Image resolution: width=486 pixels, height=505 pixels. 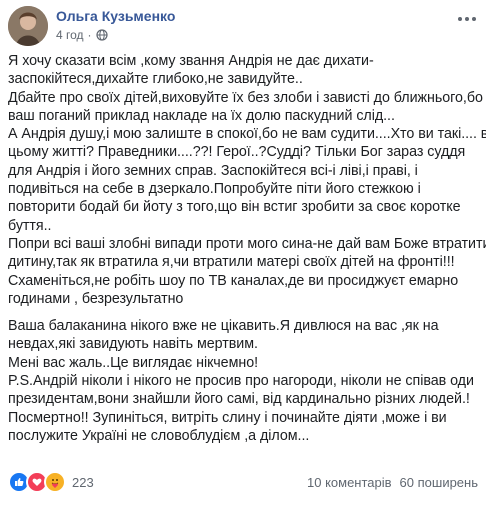 What do you see at coordinates (101, 35) in the screenshot?
I see `globe-icon` at bounding box center [101, 35].